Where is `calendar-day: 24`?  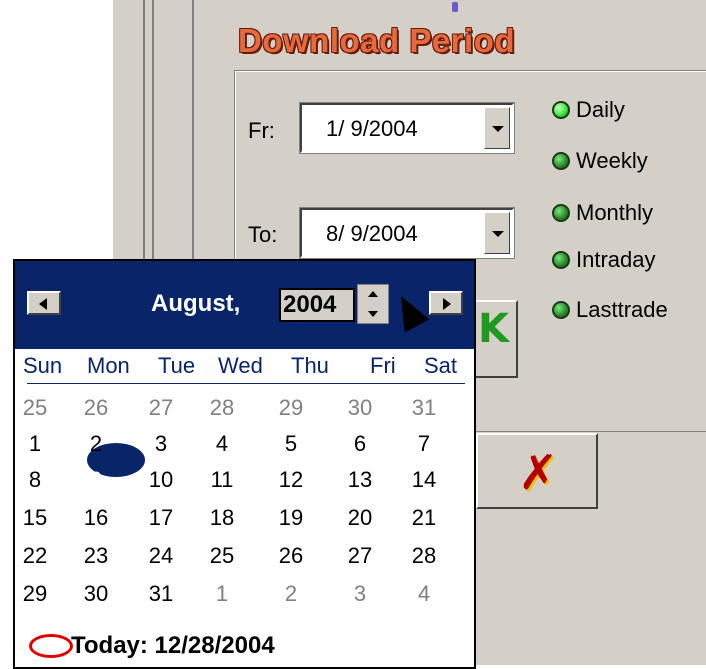
calendar-day: 24 is located at coordinates (161, 556).